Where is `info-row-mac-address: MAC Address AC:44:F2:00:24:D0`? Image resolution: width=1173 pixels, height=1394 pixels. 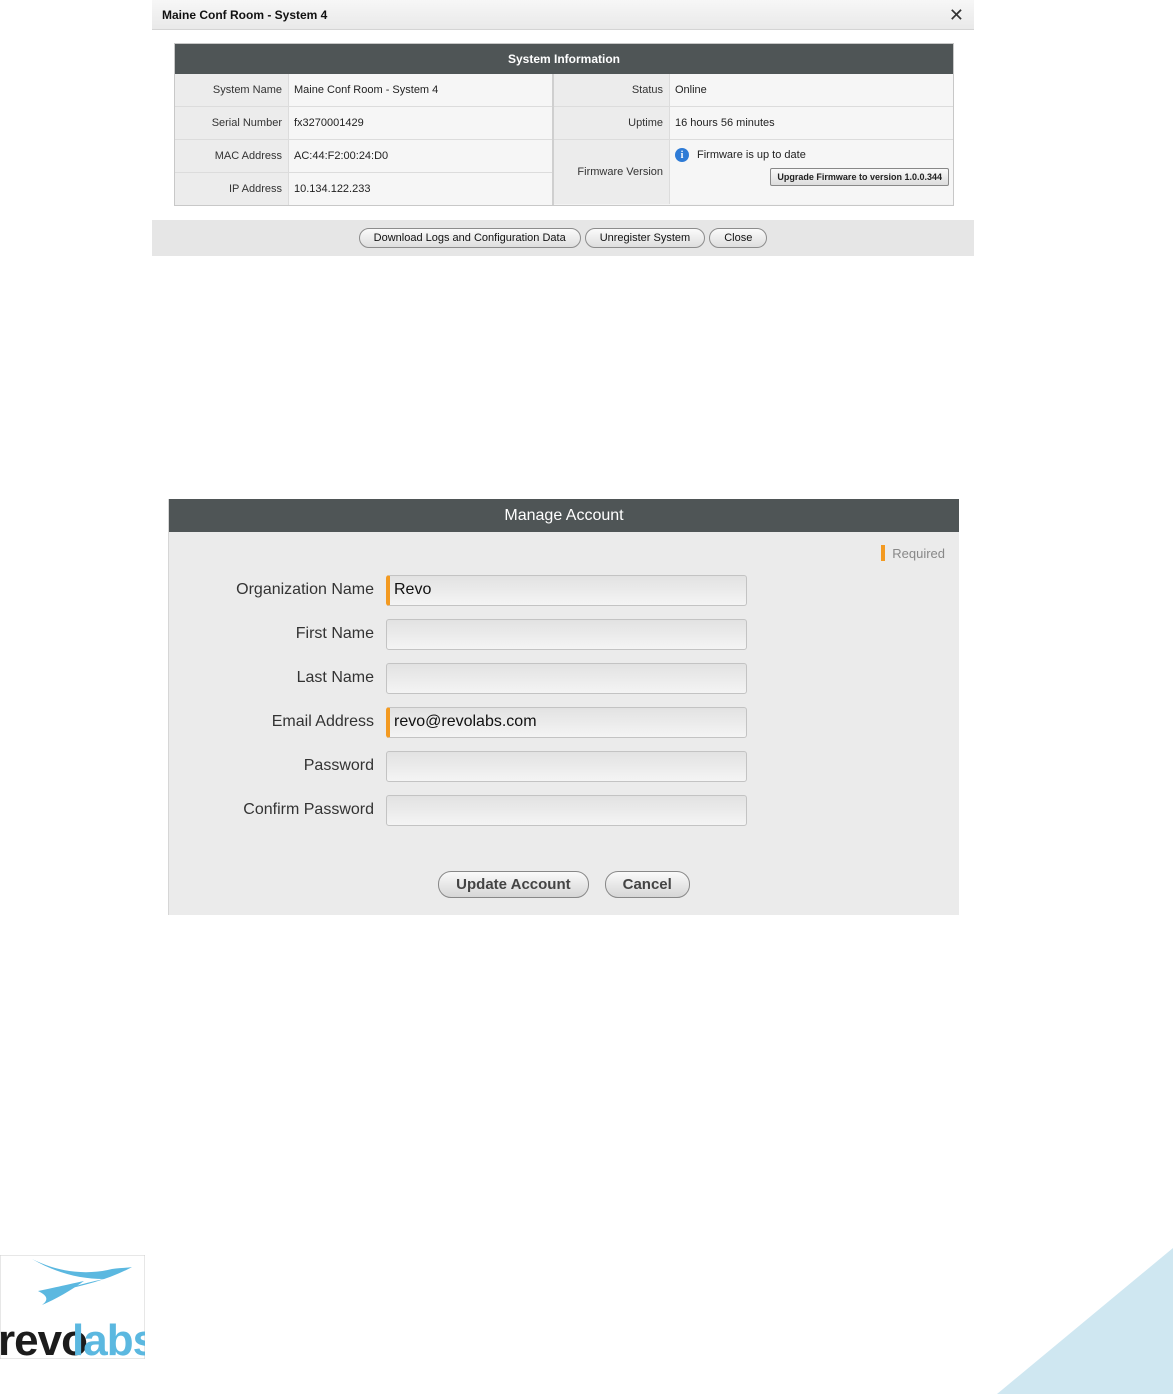
info-row-mac-address: MAC Address AC:44:F2:00:24:D0 is located at coordinates (363, 156).